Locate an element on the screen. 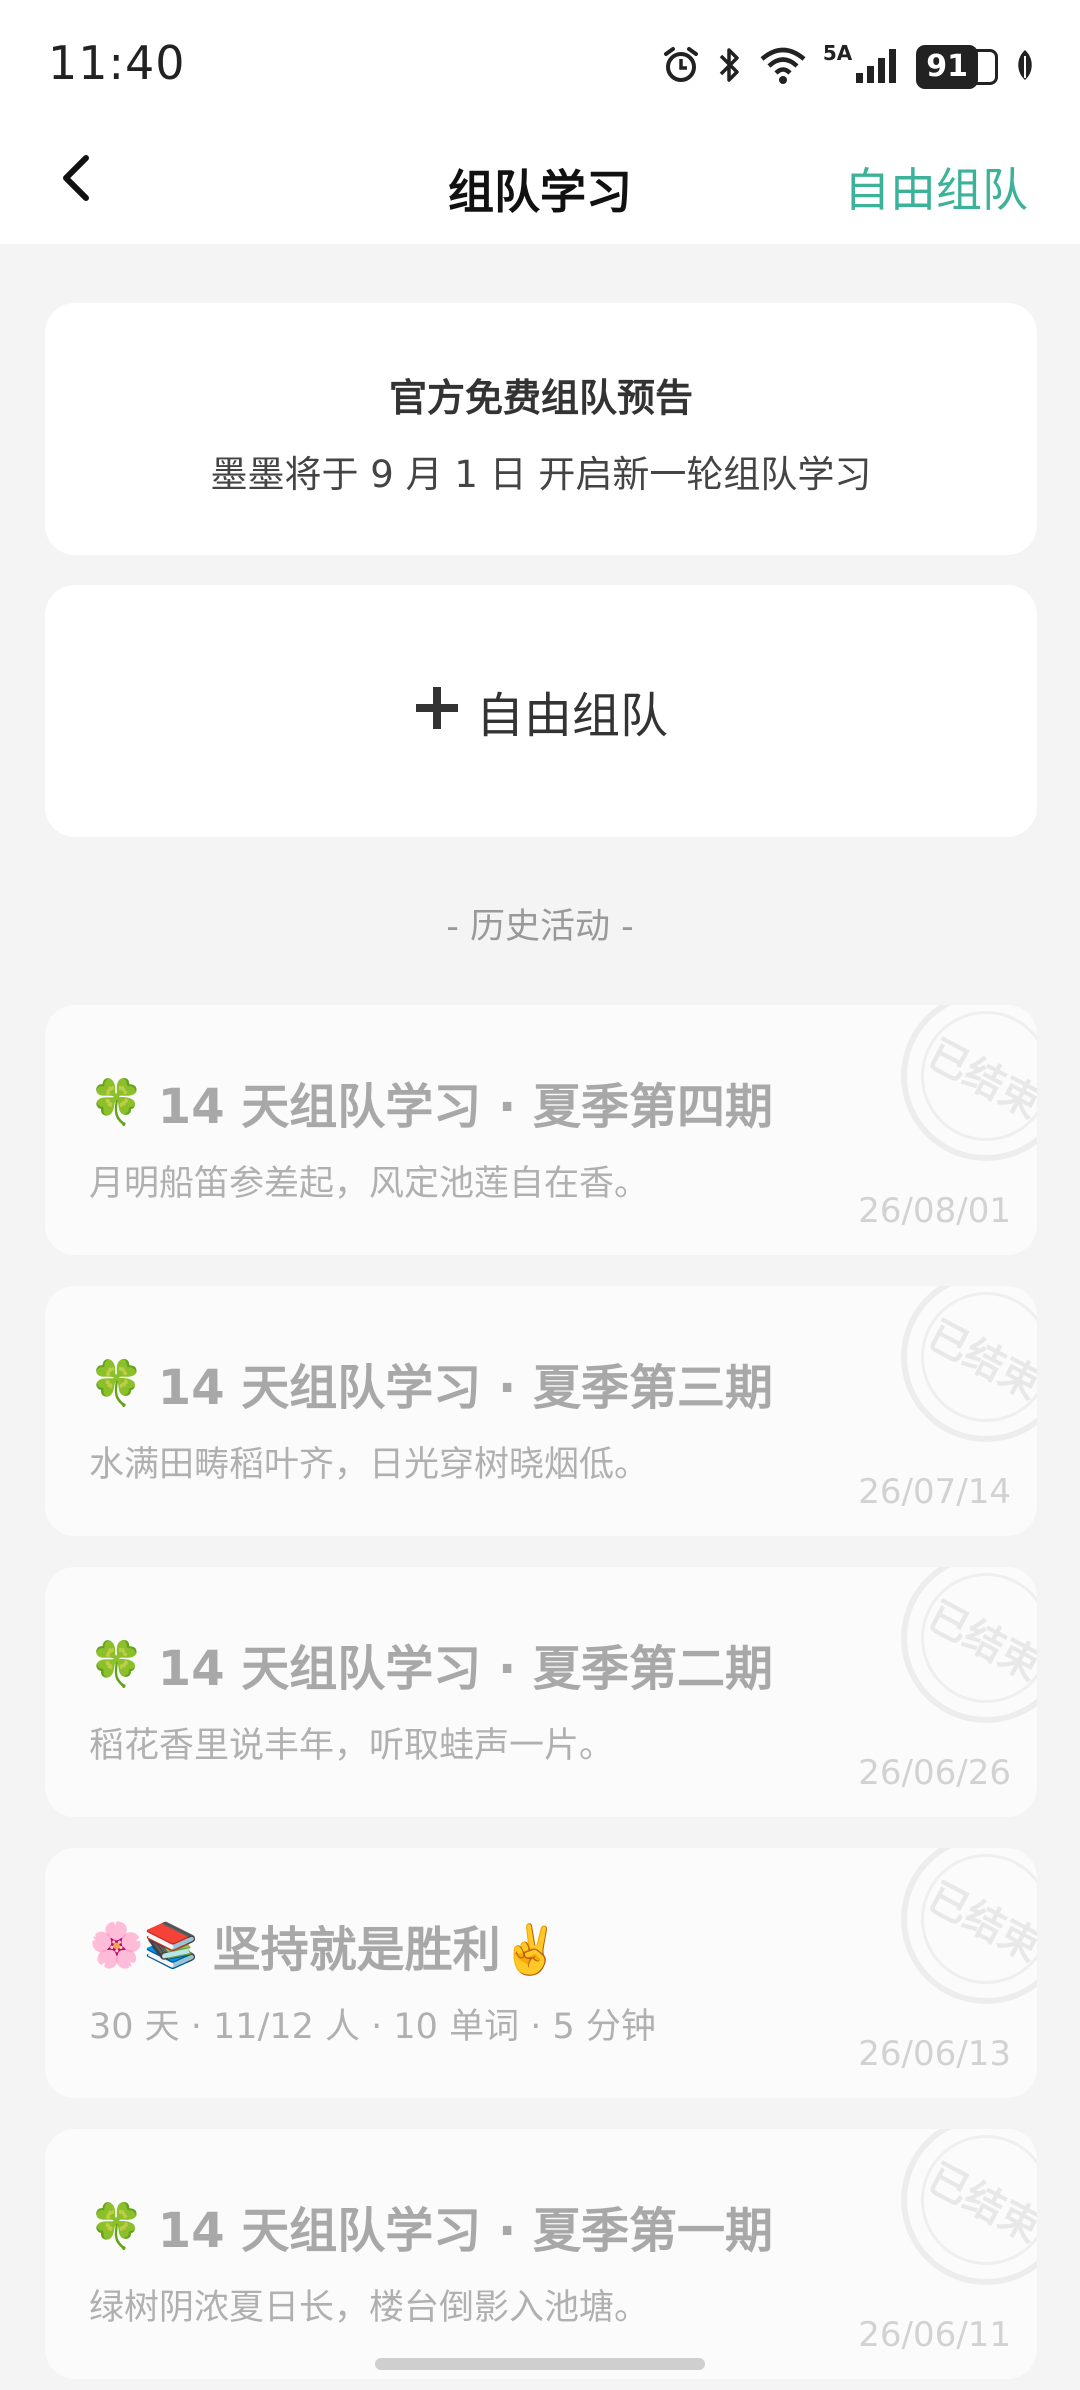 The height and width of the screenshot is (2390, 1080). history-item-title-row: 🍀 14 天组队学习 · 夏季第一期 is located at coordinates (431, 2226).